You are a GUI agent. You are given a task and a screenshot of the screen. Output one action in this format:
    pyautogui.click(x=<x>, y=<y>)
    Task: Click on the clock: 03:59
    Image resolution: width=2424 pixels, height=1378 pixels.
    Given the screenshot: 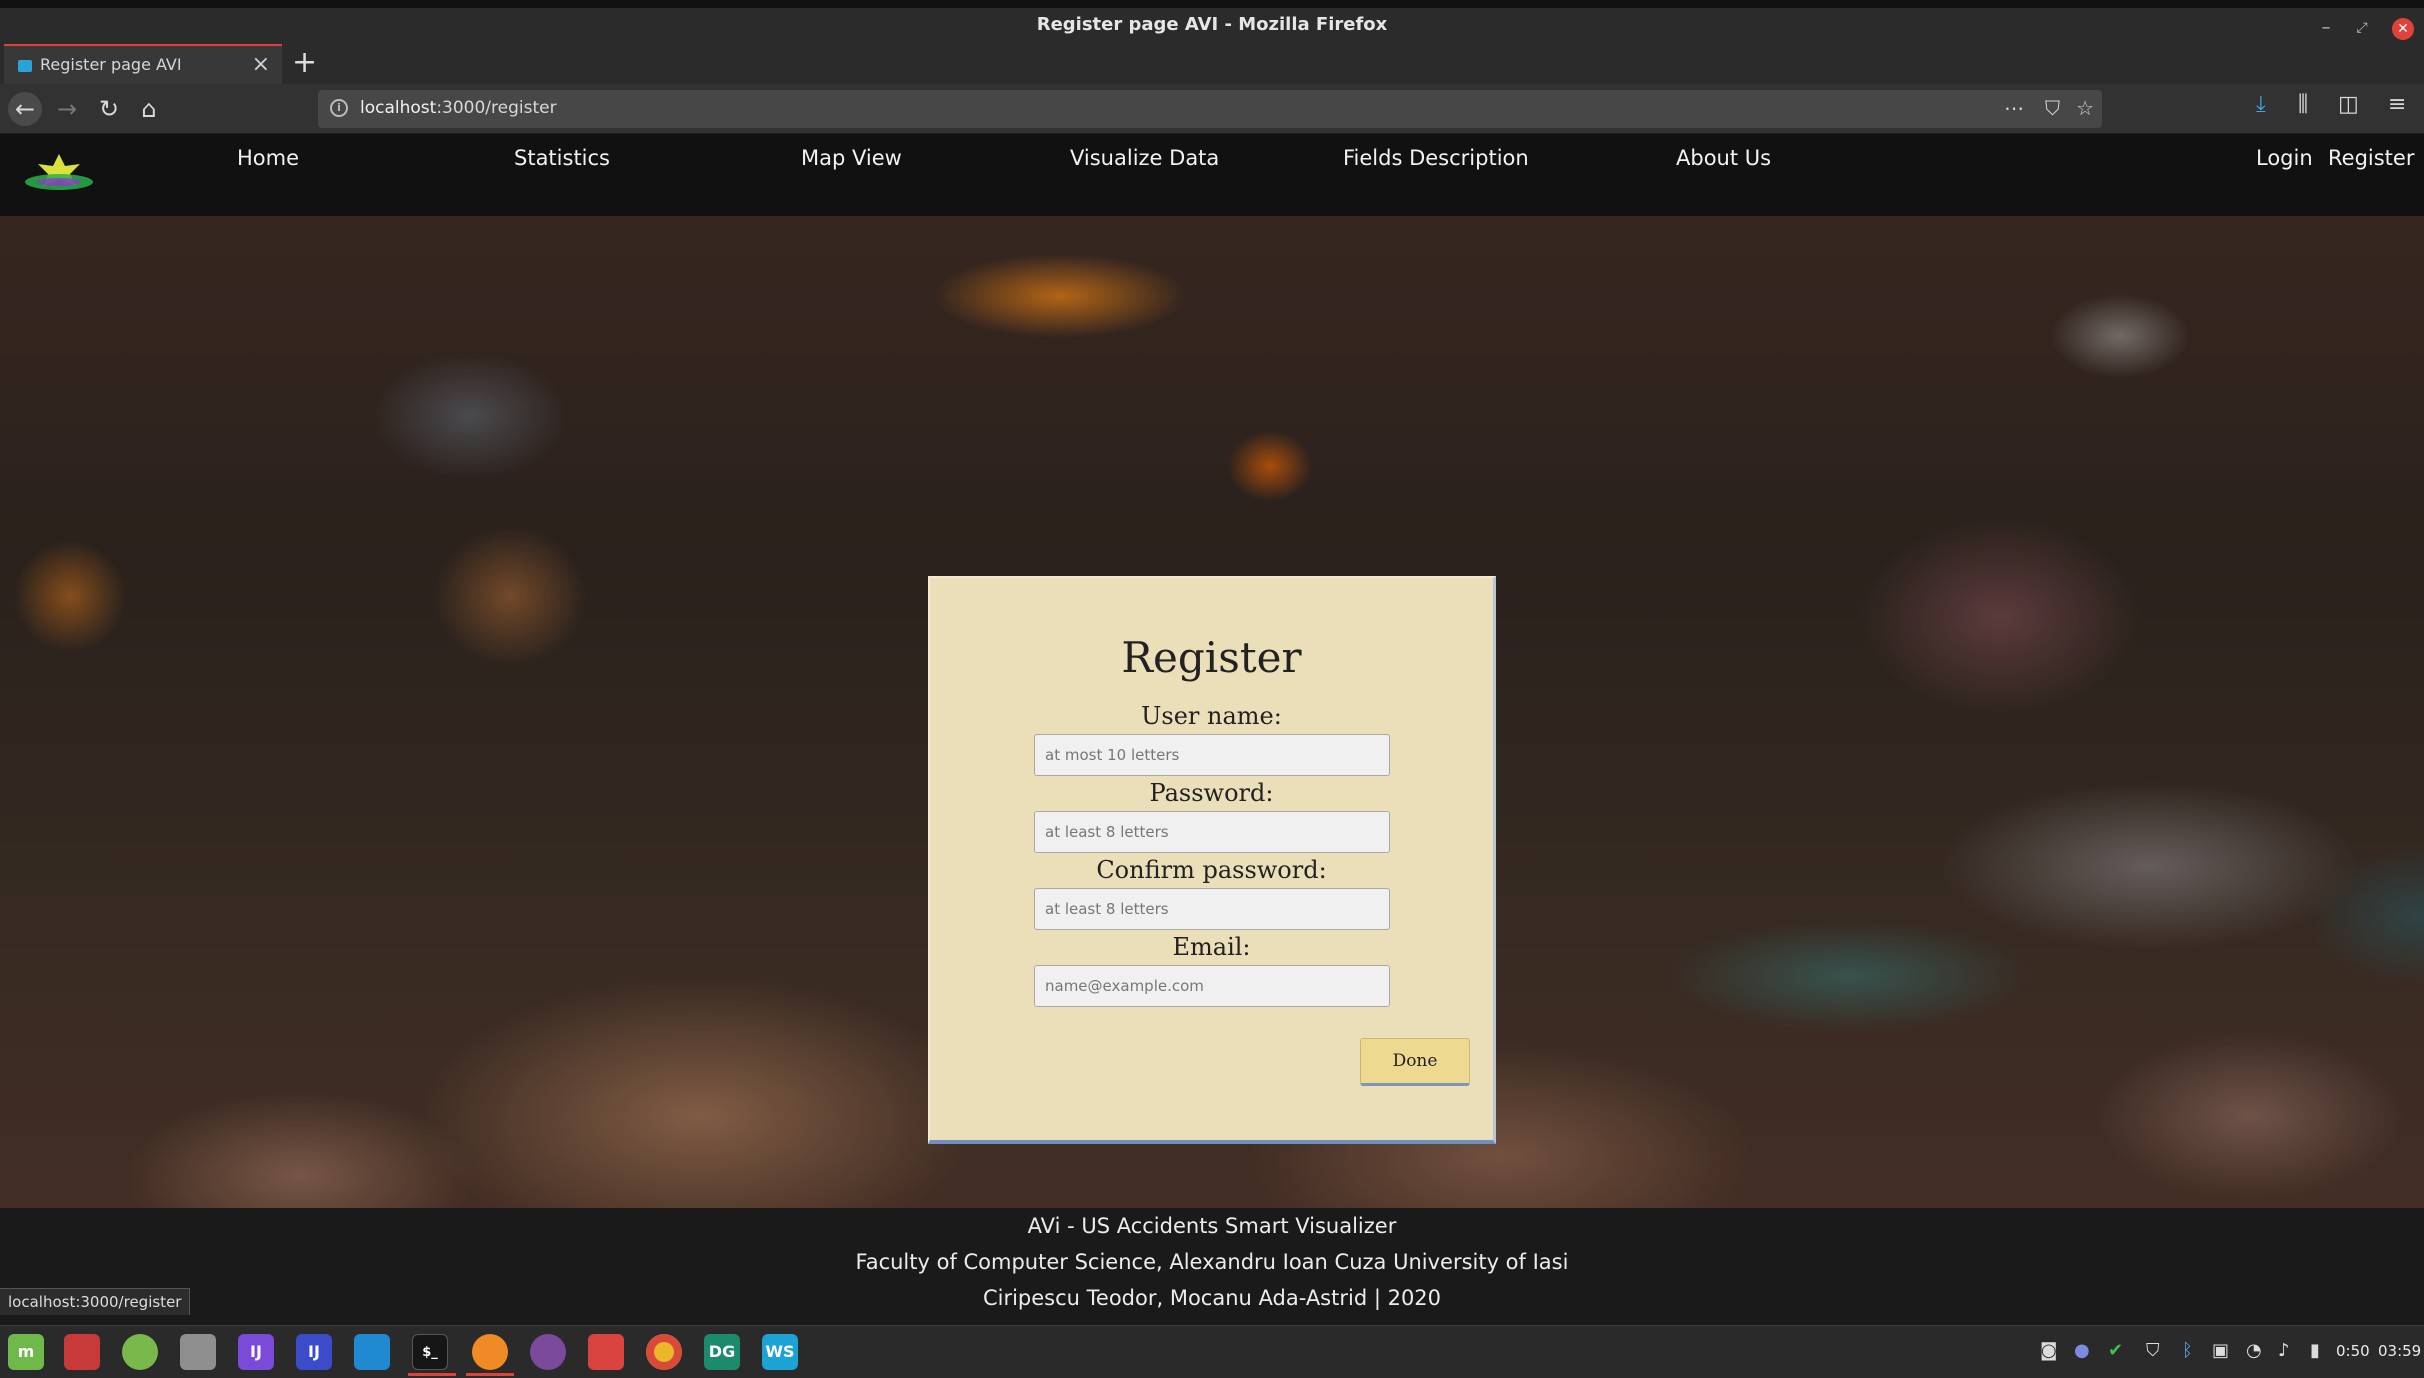 What is the action you would take?
    pyautogui.click(x=2399, y=1351)
    